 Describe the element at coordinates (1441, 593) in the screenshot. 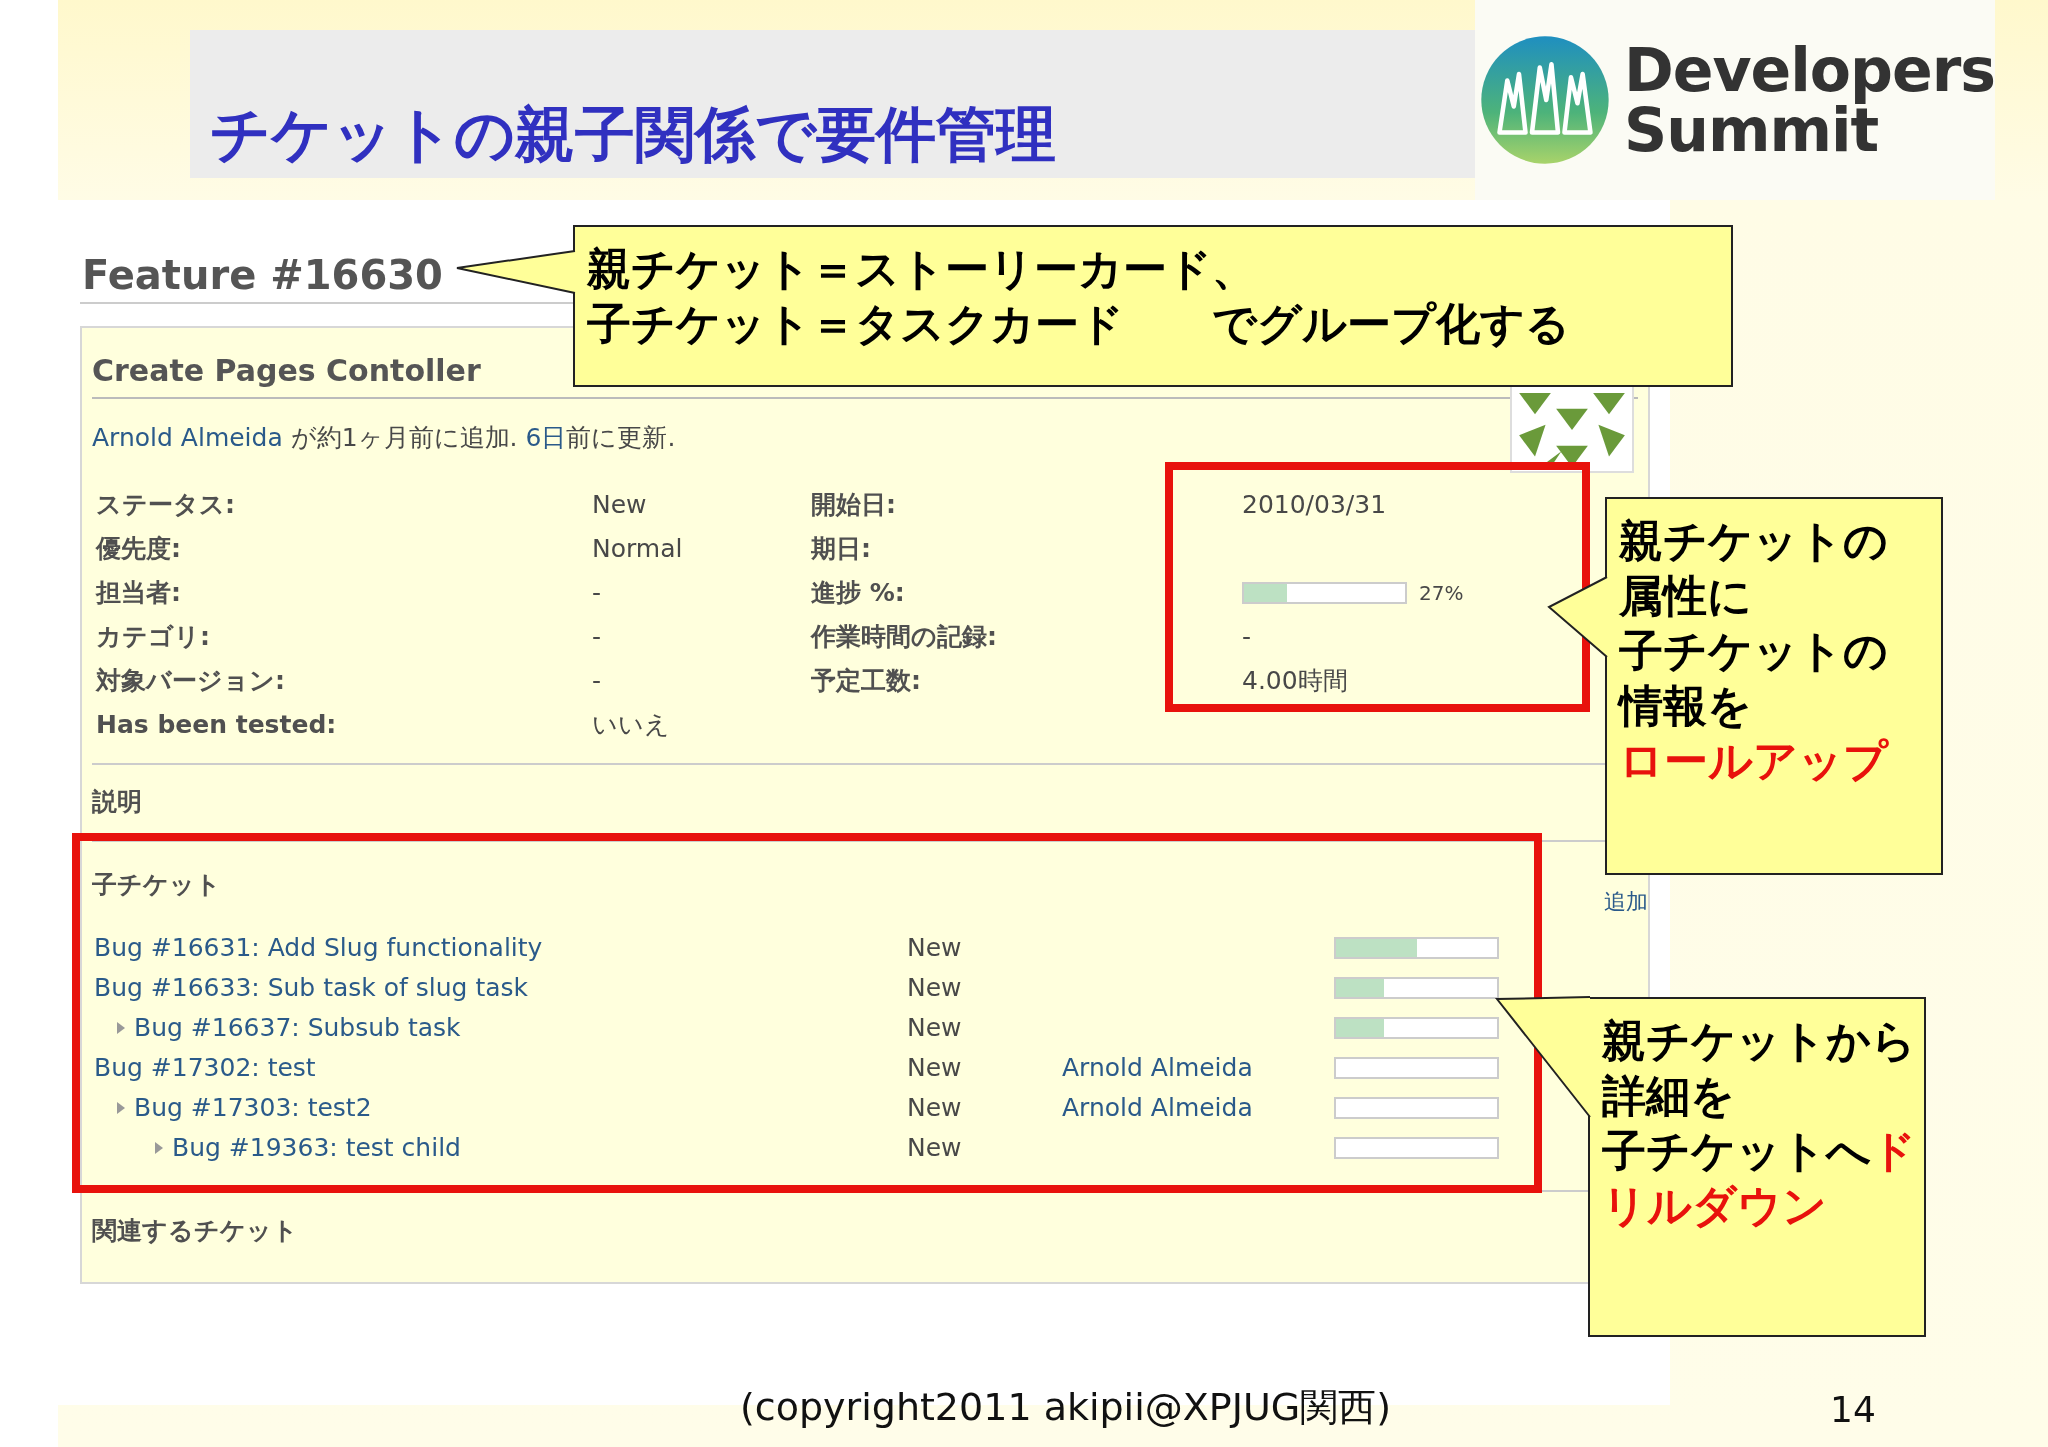

I see `progress-percent: 27%` at that location.